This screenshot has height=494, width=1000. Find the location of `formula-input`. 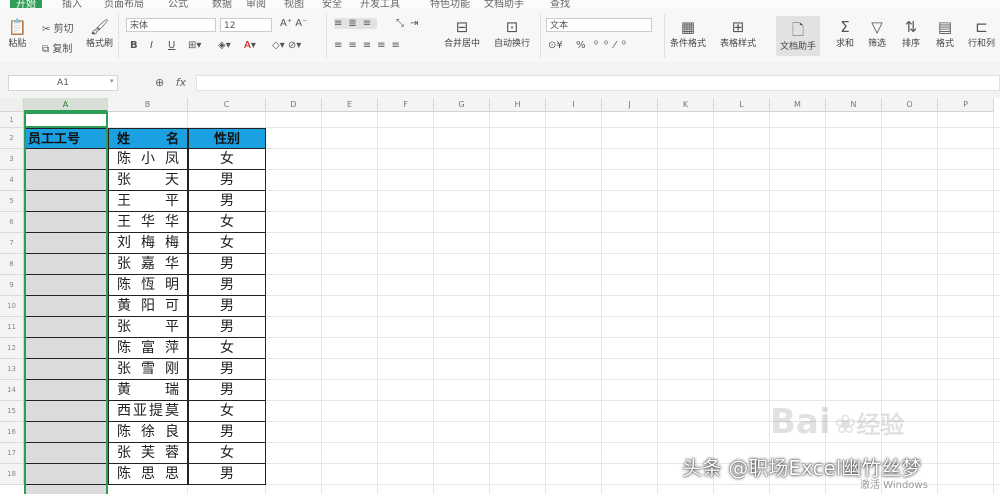

formula-input is located at coordinates (598, 83).